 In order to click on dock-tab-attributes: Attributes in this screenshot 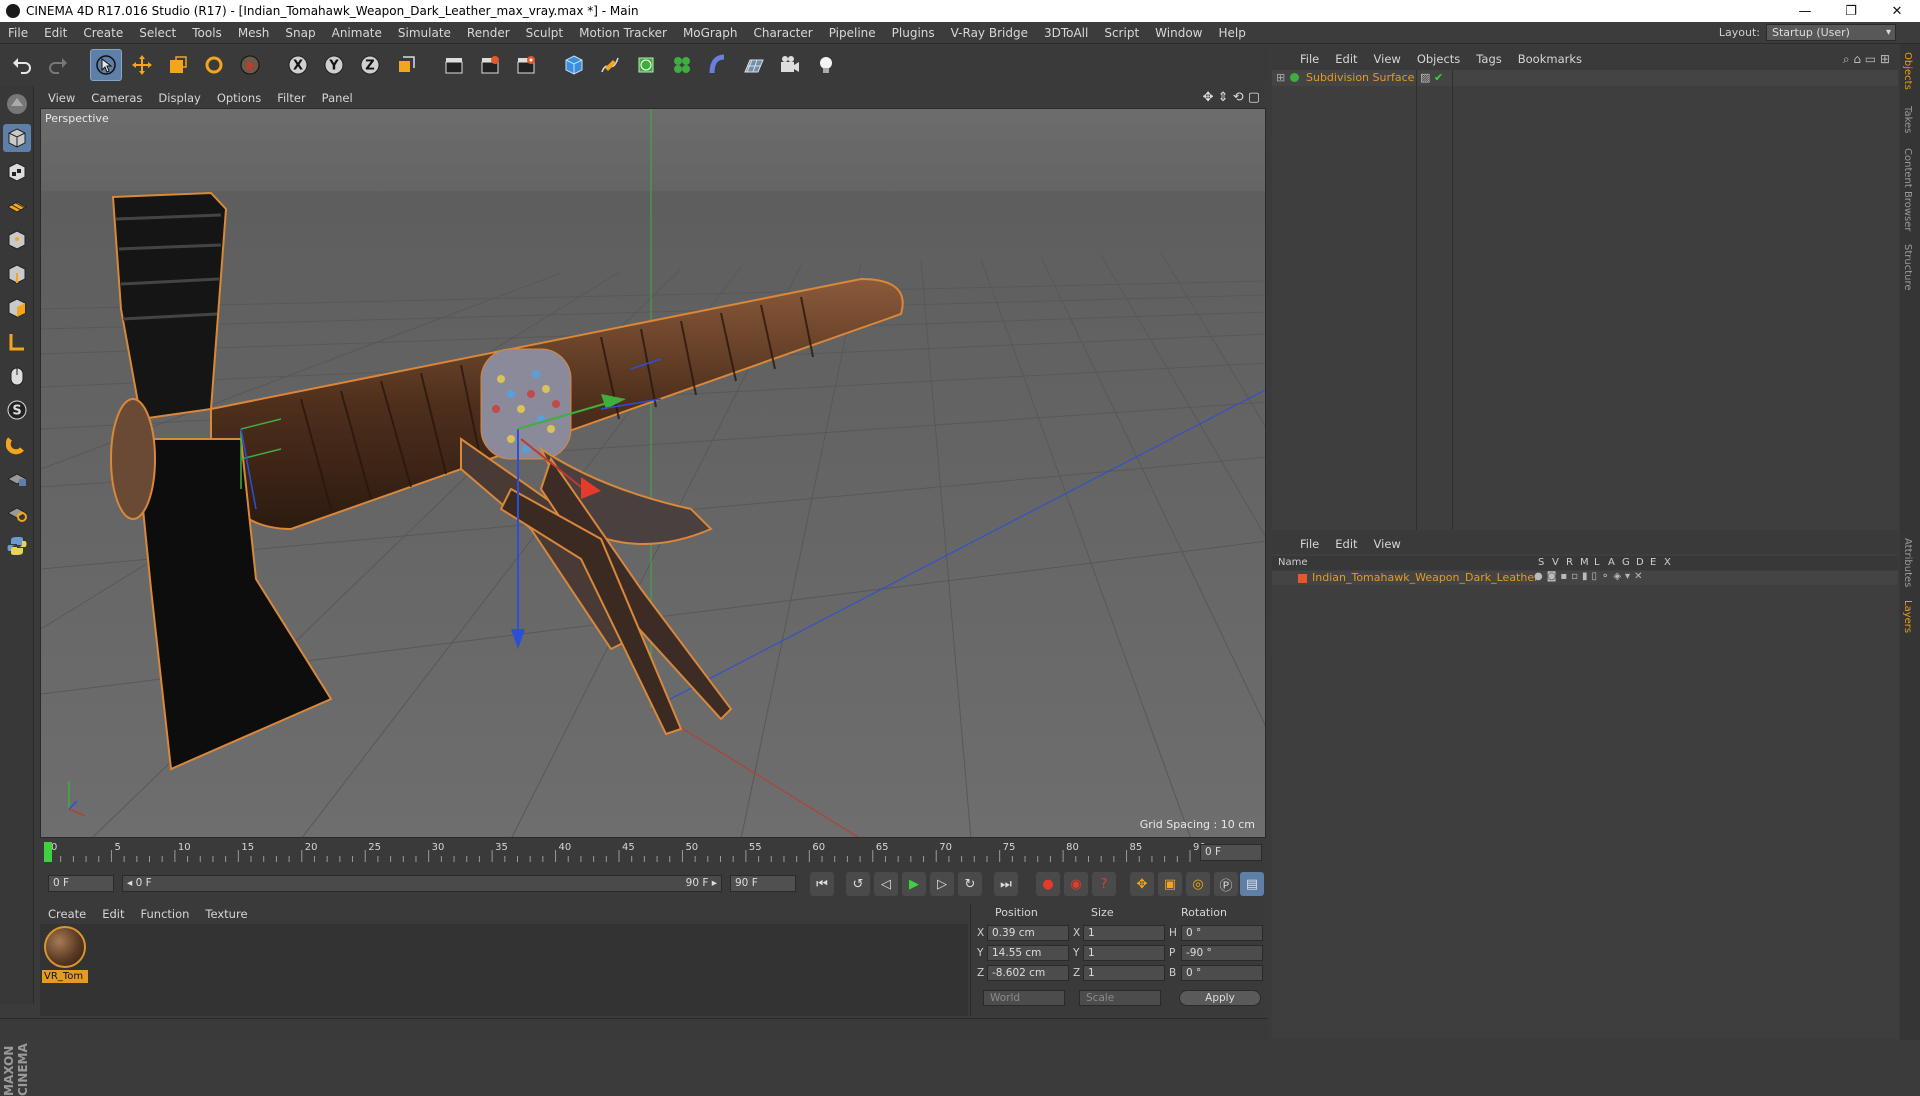, I will do `click(1907, 562)`.